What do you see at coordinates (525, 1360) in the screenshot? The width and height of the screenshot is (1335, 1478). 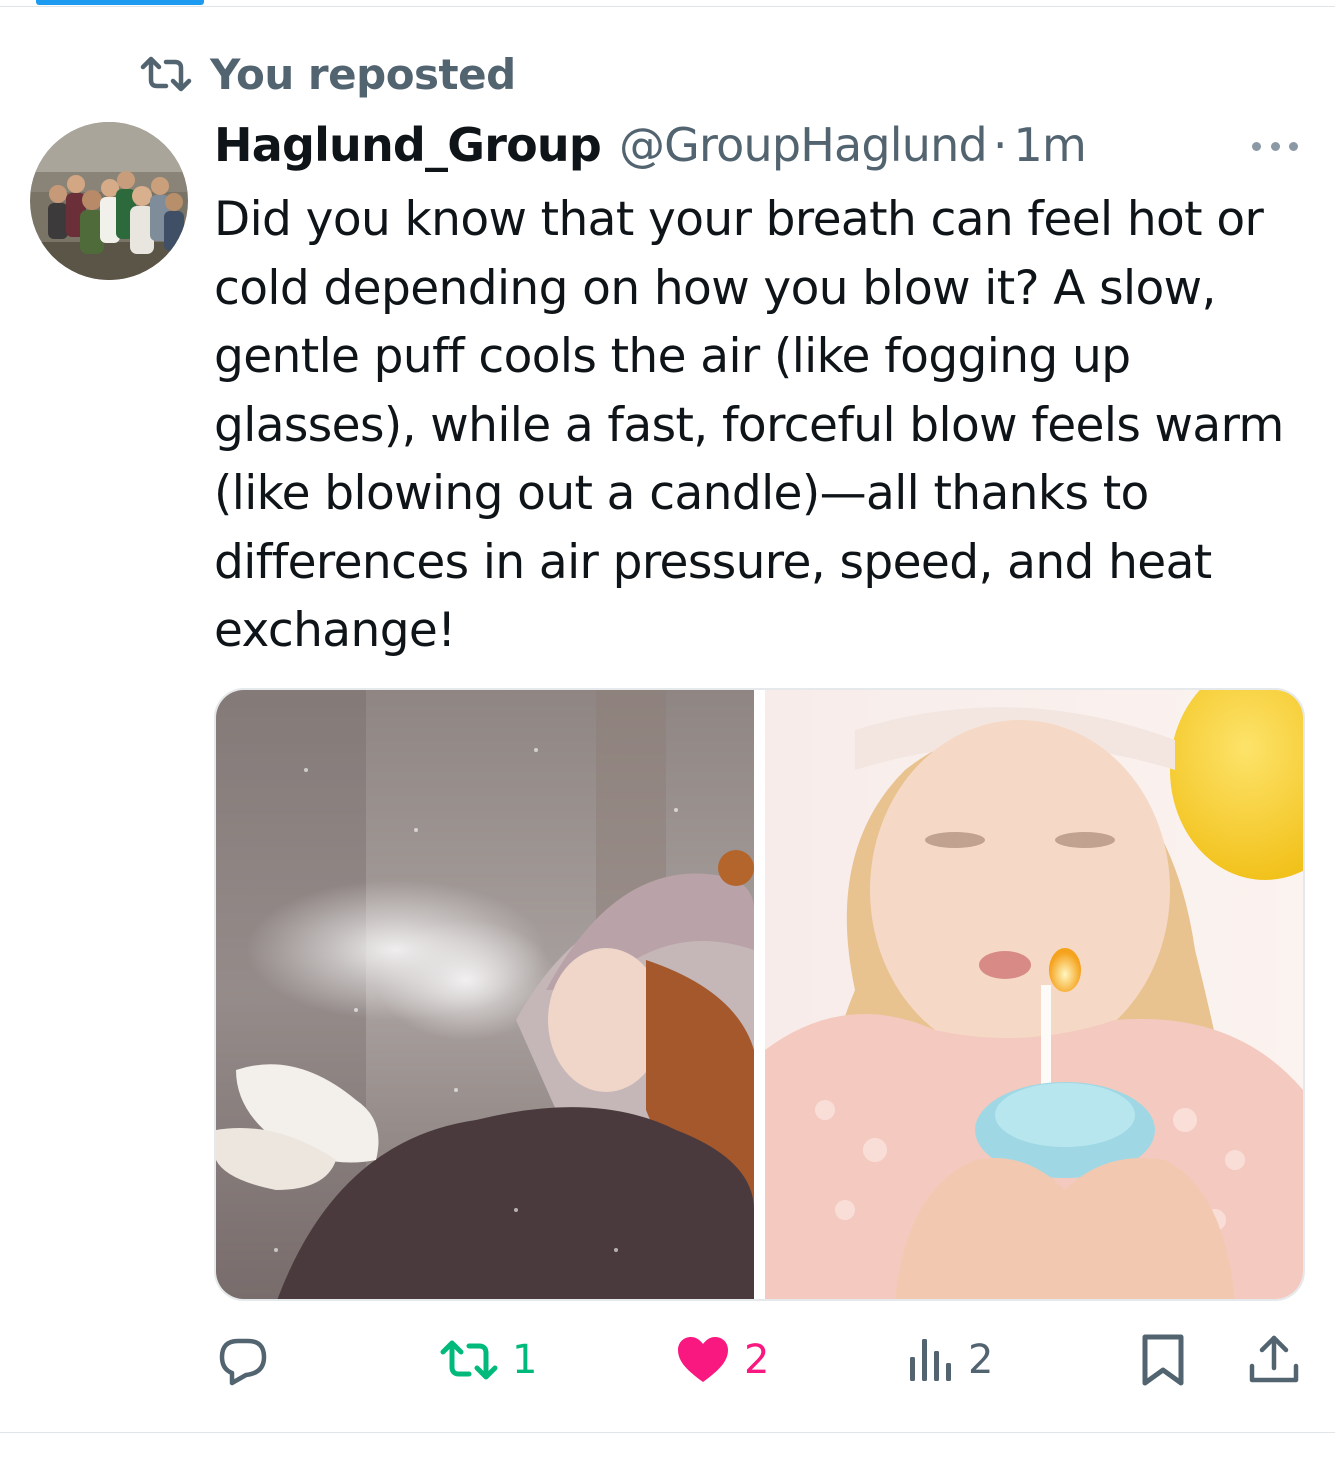 I see `repost-count: 1` at bounding box center [525, 1360].